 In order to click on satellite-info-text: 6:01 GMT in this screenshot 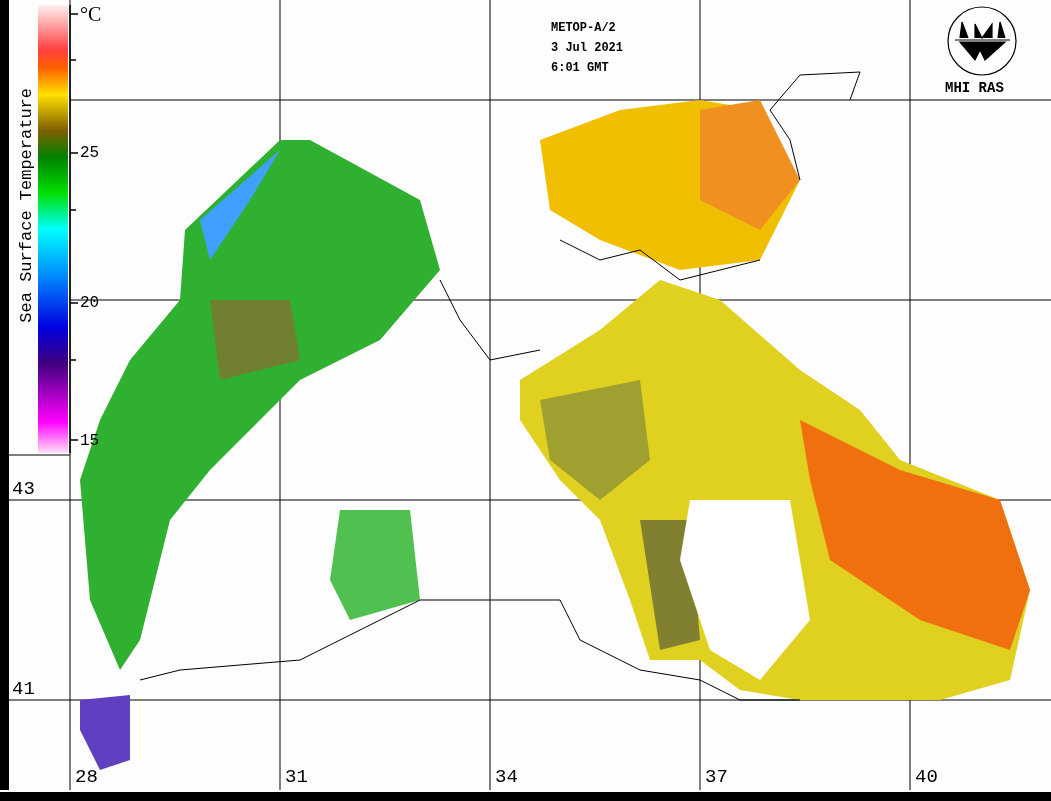, I will do `click(580, 68)`.